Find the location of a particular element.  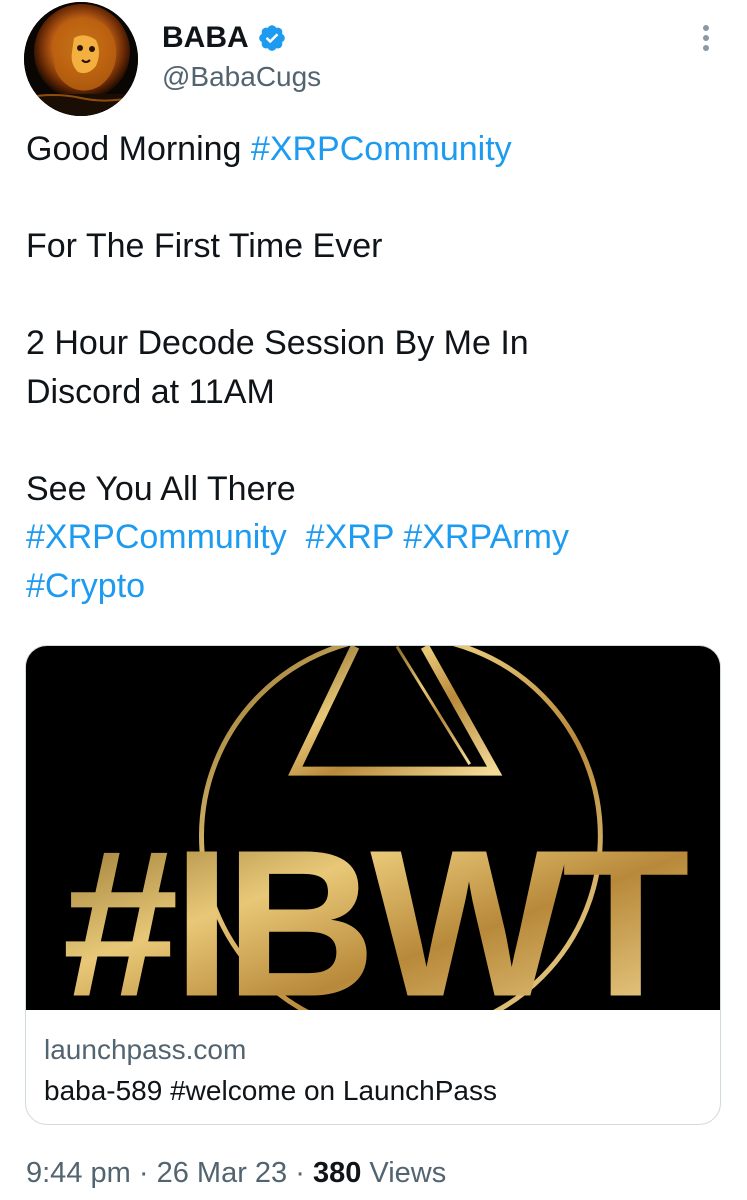

author-handle: @BabaCugs is located at coordinates (241, 77).